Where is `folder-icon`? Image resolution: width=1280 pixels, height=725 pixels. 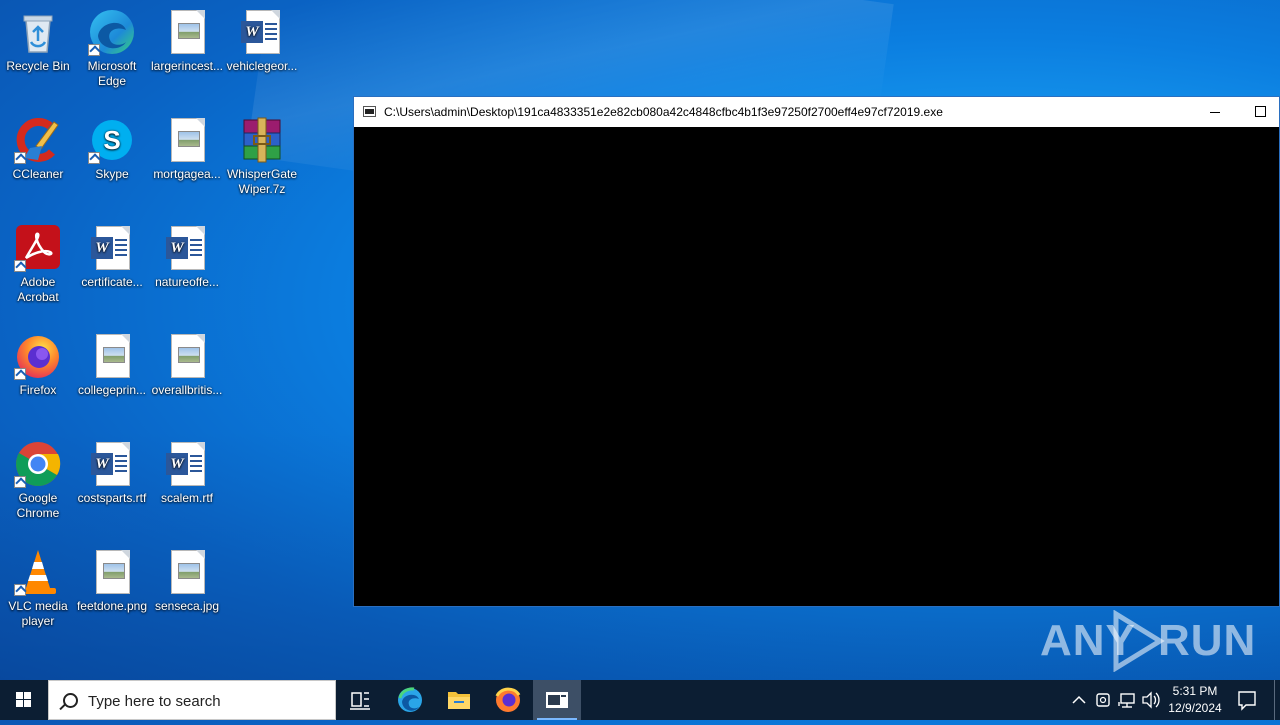 folder-icon is located at coordinates (459, 700).